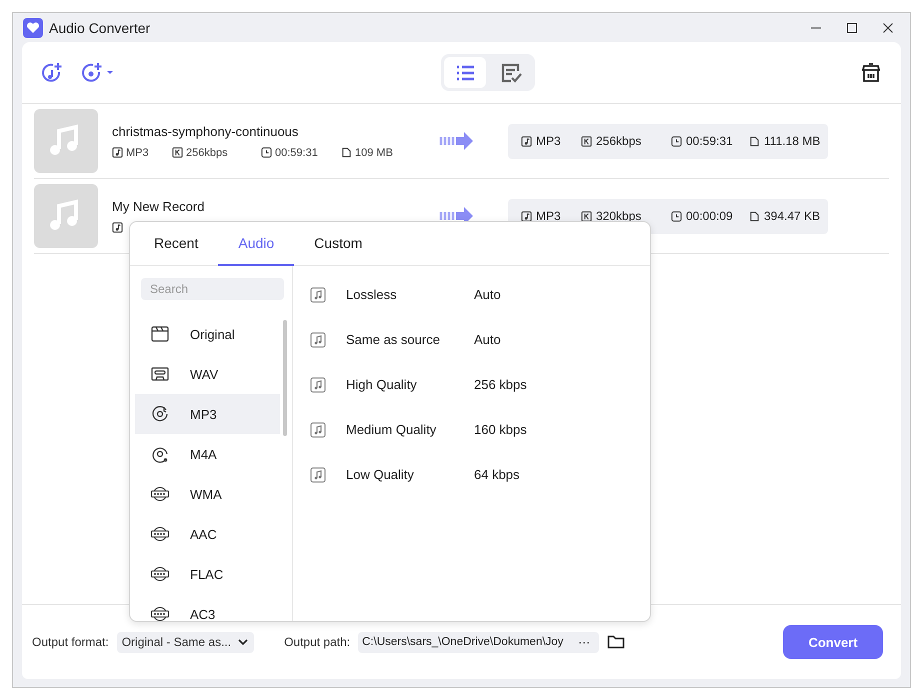 Image resolution: width=923 pixels, height=699 pixels. I want to click on output-path-label: Output path:, so click(317, 642).